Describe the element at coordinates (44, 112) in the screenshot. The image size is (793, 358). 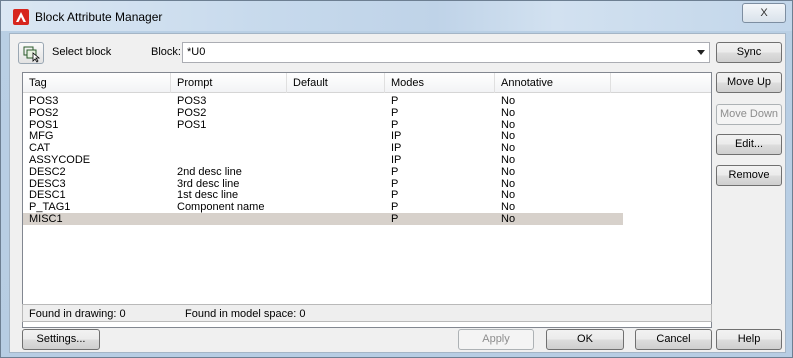
I see `cell-tag: POS2` at that location.